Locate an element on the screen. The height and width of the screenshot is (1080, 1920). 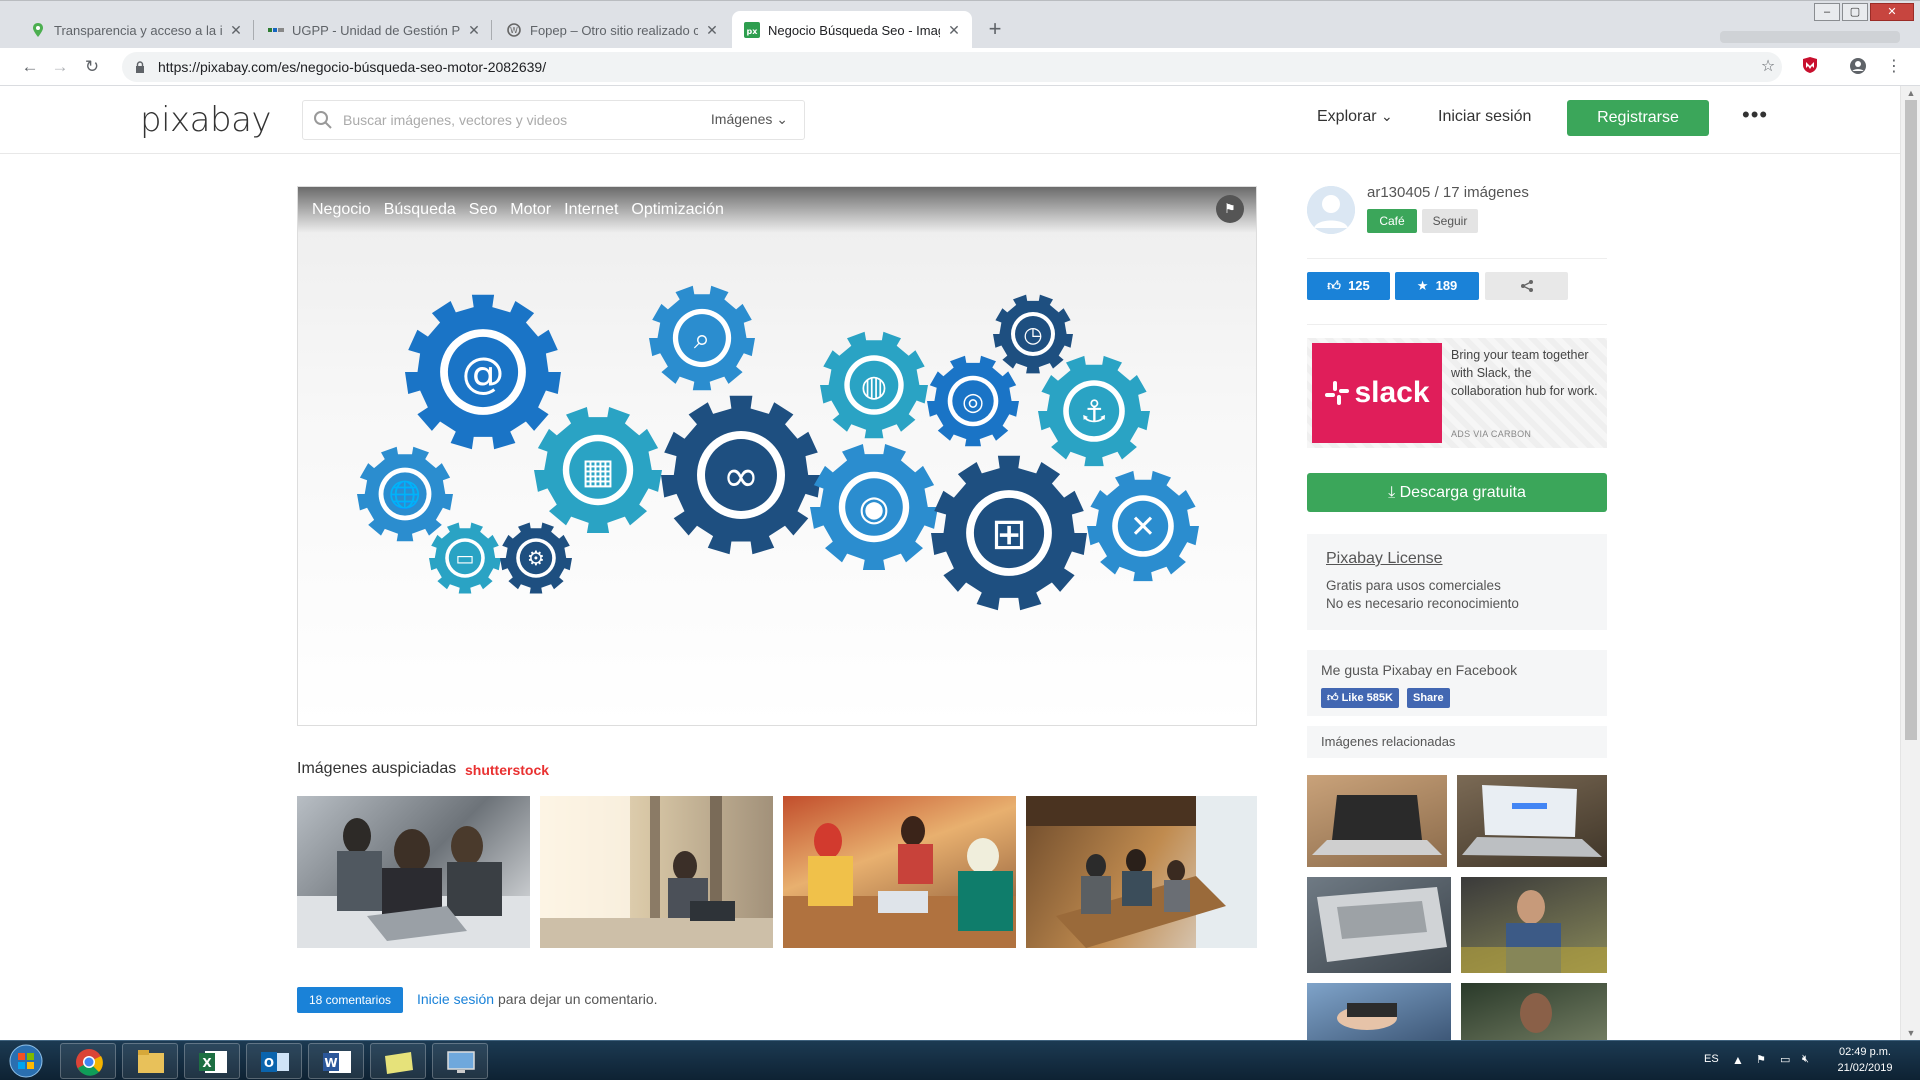
scroll-up-arrow-icon: ▲ is located at coordinates (1910, 93).